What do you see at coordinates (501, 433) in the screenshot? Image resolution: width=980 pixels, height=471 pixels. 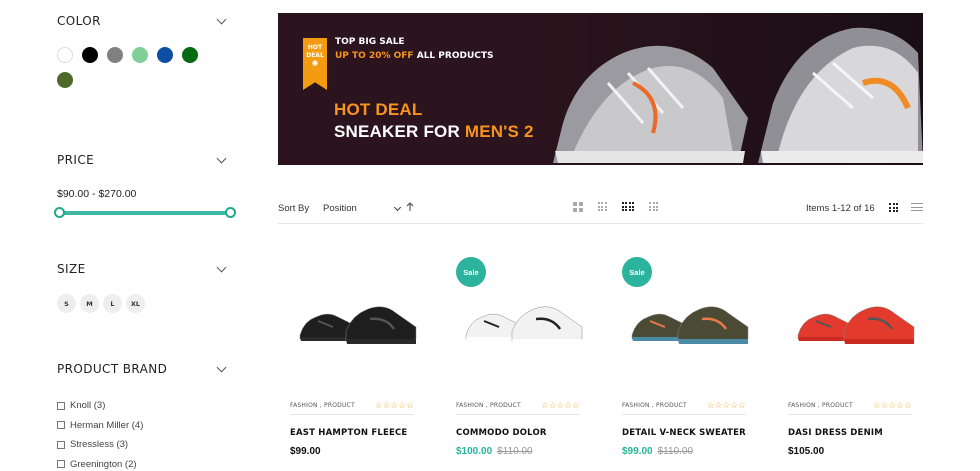 I see `product-name: COMMODO DOLOR` at bounding box center [501, 433].